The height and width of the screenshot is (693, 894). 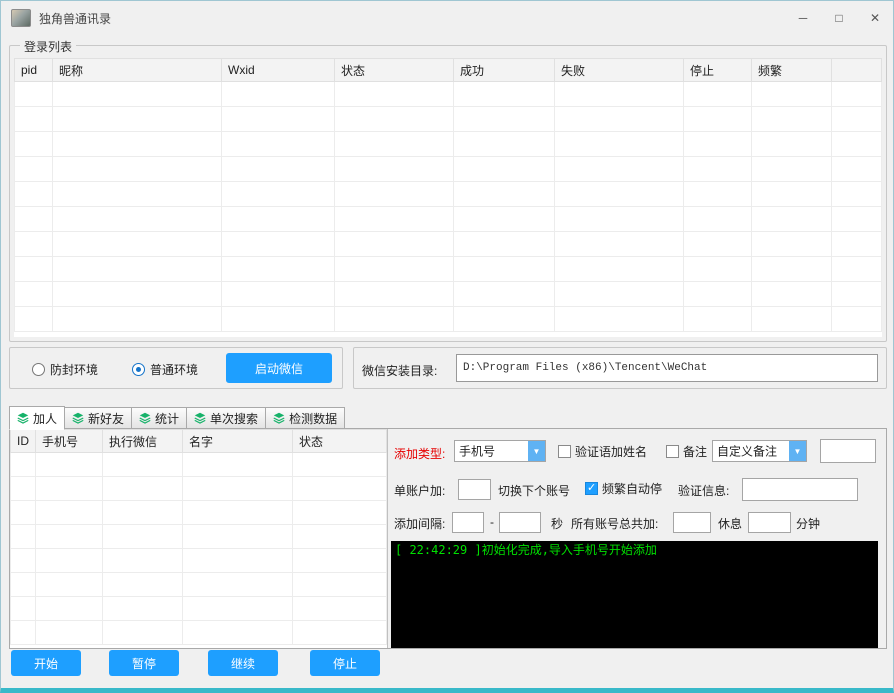 What do you see at coordinates (137, 70) in the screenshot?
I see `column-header-nickname: 昵称` at bounding box center [137, 70].